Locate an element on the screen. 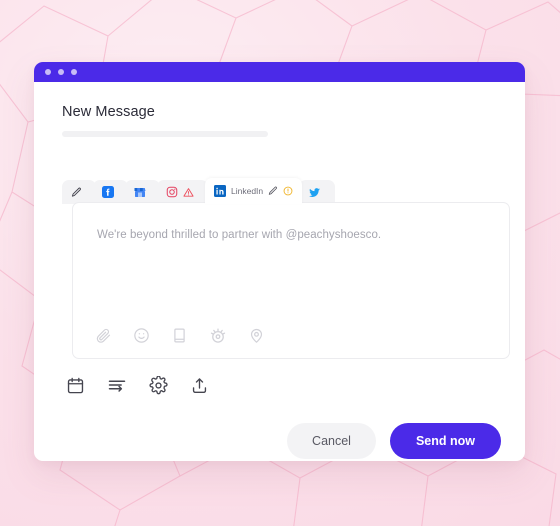  tab-google-business is located at coordinates (142, 192).